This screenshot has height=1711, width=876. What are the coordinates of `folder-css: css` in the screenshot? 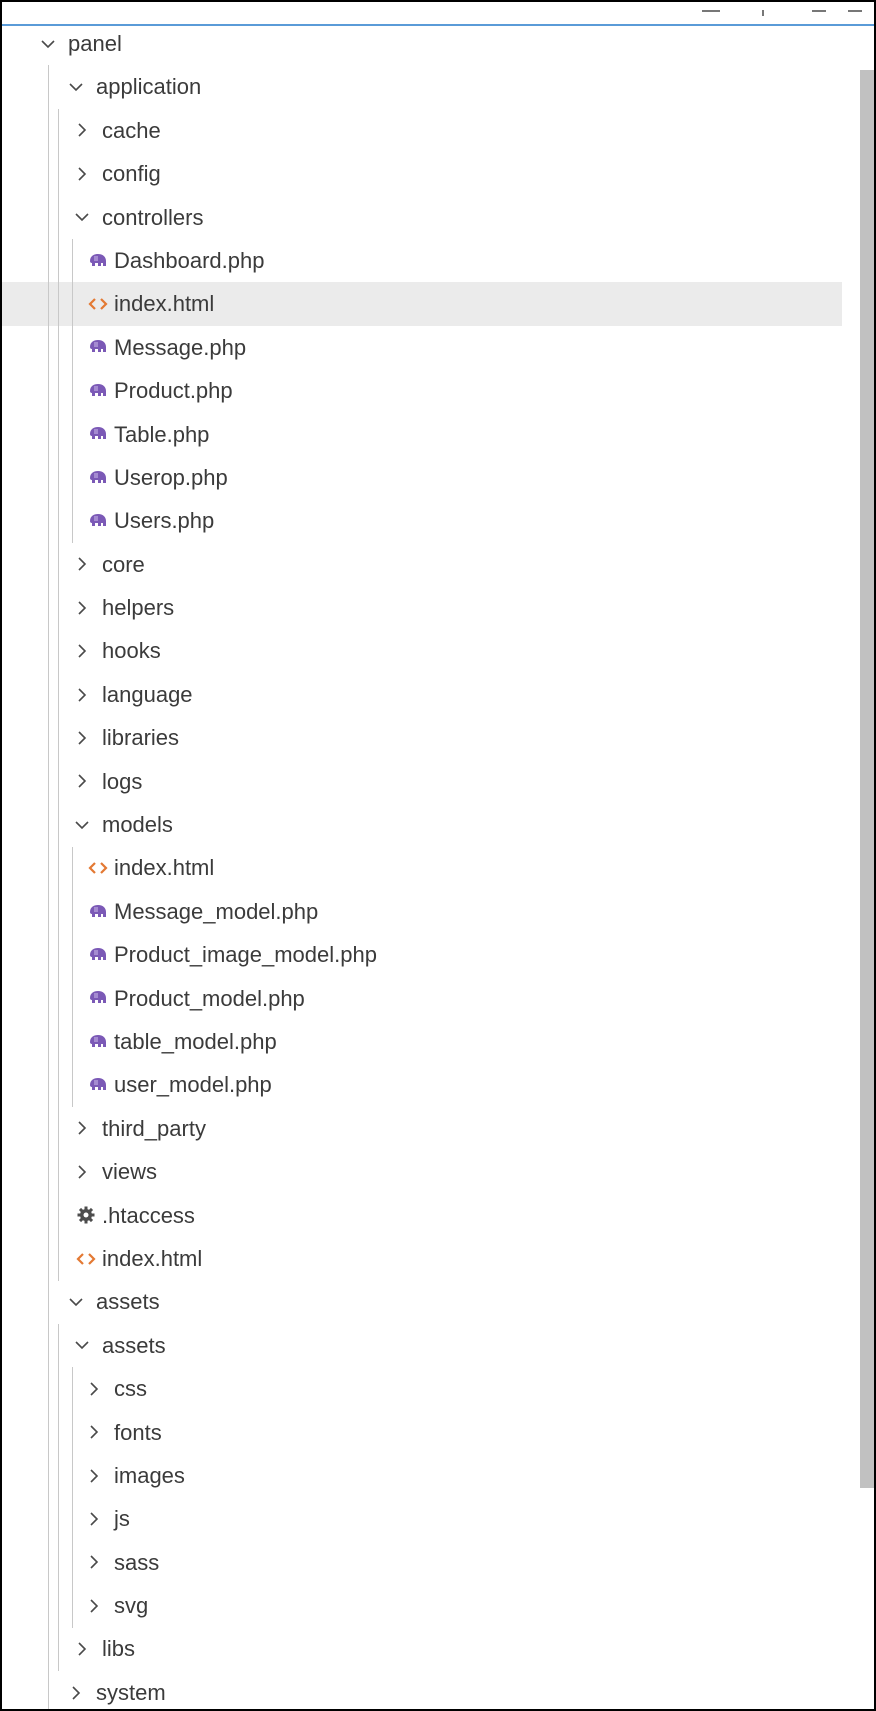 It's located at (422, 1388).